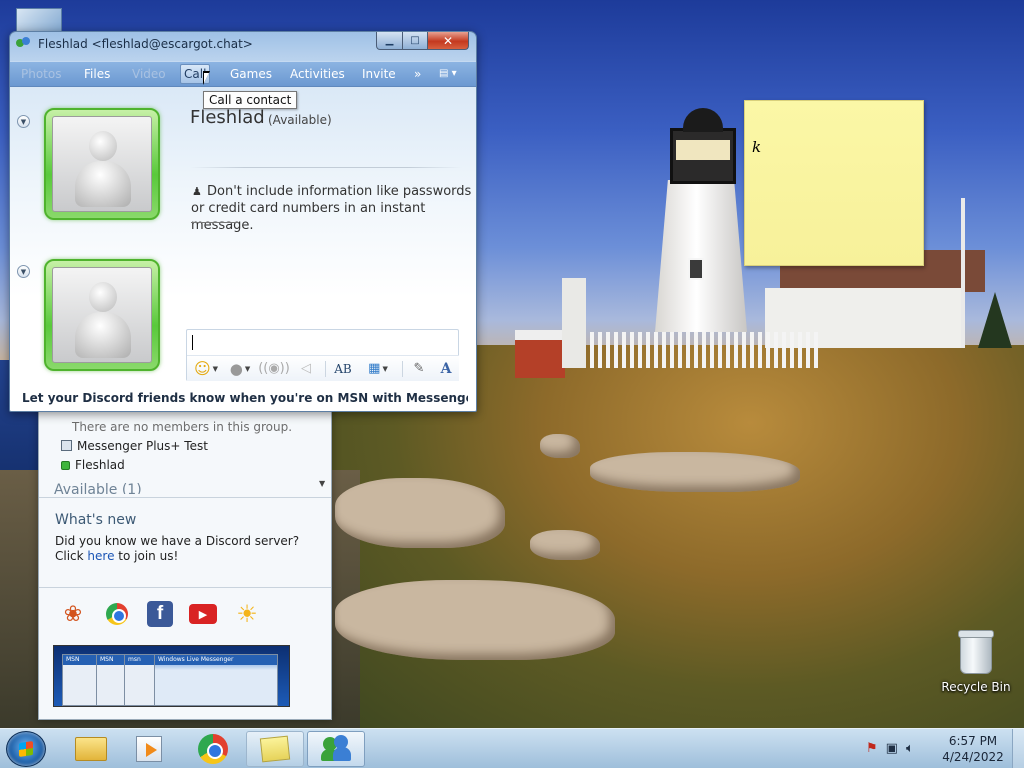 The image size is (1024, 768). I want to click on group-icon, so click(66, 445).